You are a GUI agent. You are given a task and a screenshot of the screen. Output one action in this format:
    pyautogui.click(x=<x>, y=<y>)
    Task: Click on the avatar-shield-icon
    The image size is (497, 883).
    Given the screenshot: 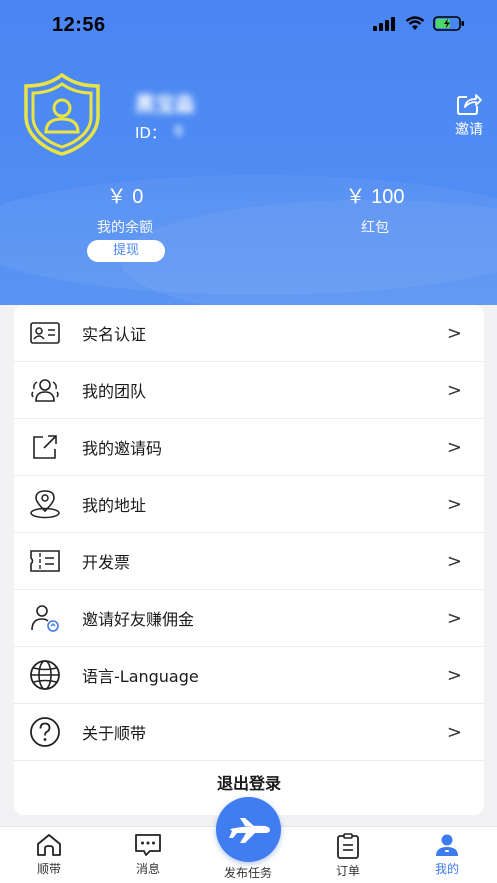 What is the action you would take?
    pyautogui.click(x=62, y=114)
    